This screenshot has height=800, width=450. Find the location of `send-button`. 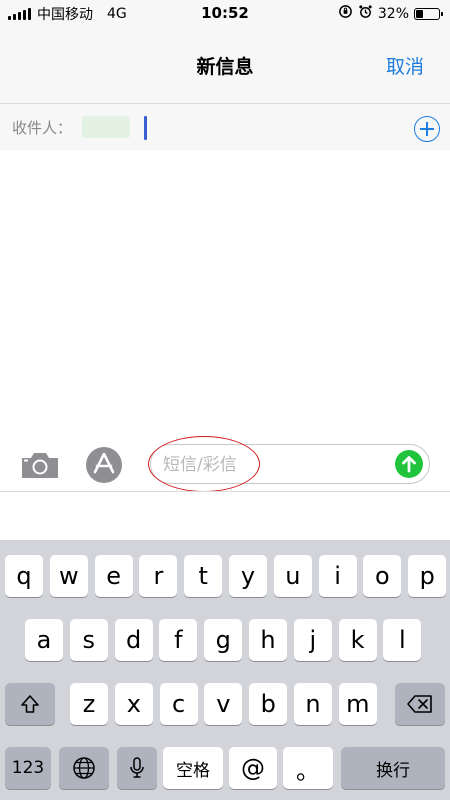

send-button is located at coordinates (409, 464).